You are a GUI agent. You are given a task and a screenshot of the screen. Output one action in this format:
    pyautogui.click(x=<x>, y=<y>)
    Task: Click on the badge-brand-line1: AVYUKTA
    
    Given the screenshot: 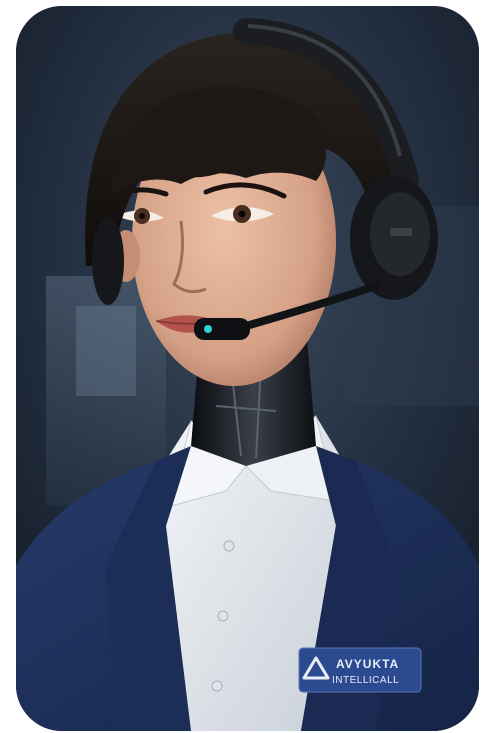 What is the action you would take?
    pyautogui.click(x=367, y=664)
    